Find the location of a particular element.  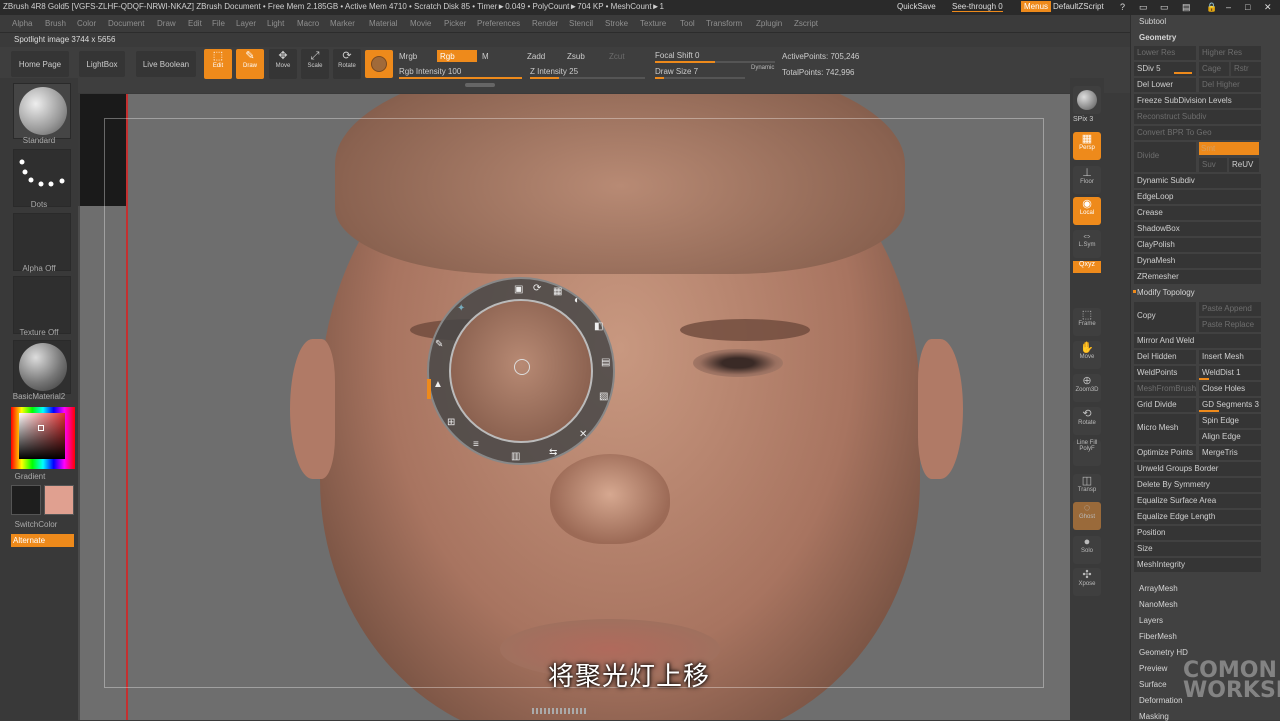

secondary-color-swatch is located at coordinates (59, 500).